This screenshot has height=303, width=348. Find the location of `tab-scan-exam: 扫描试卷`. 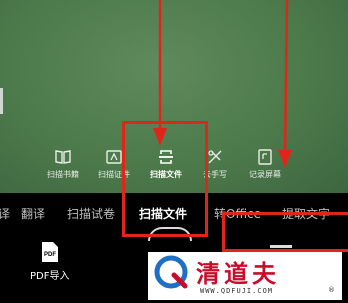

tab-scan-exam: 扫描试卷 is located at coordinates (91, 213).